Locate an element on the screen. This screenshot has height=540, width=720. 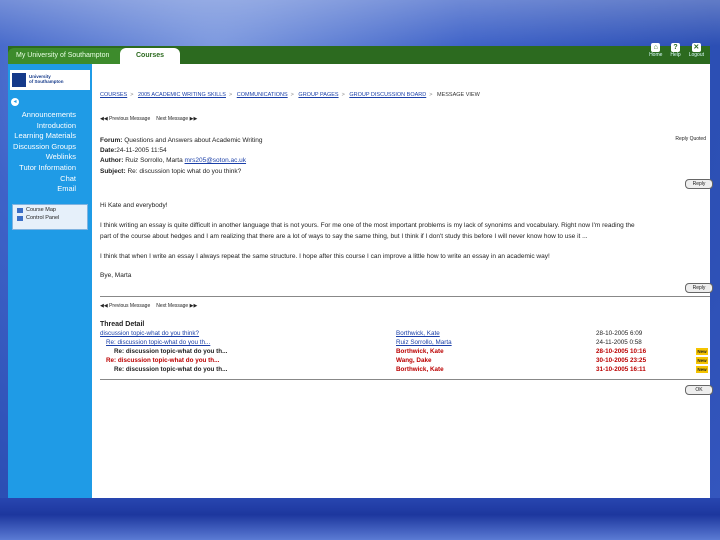
divider-top is located at coordinates (405, 296).